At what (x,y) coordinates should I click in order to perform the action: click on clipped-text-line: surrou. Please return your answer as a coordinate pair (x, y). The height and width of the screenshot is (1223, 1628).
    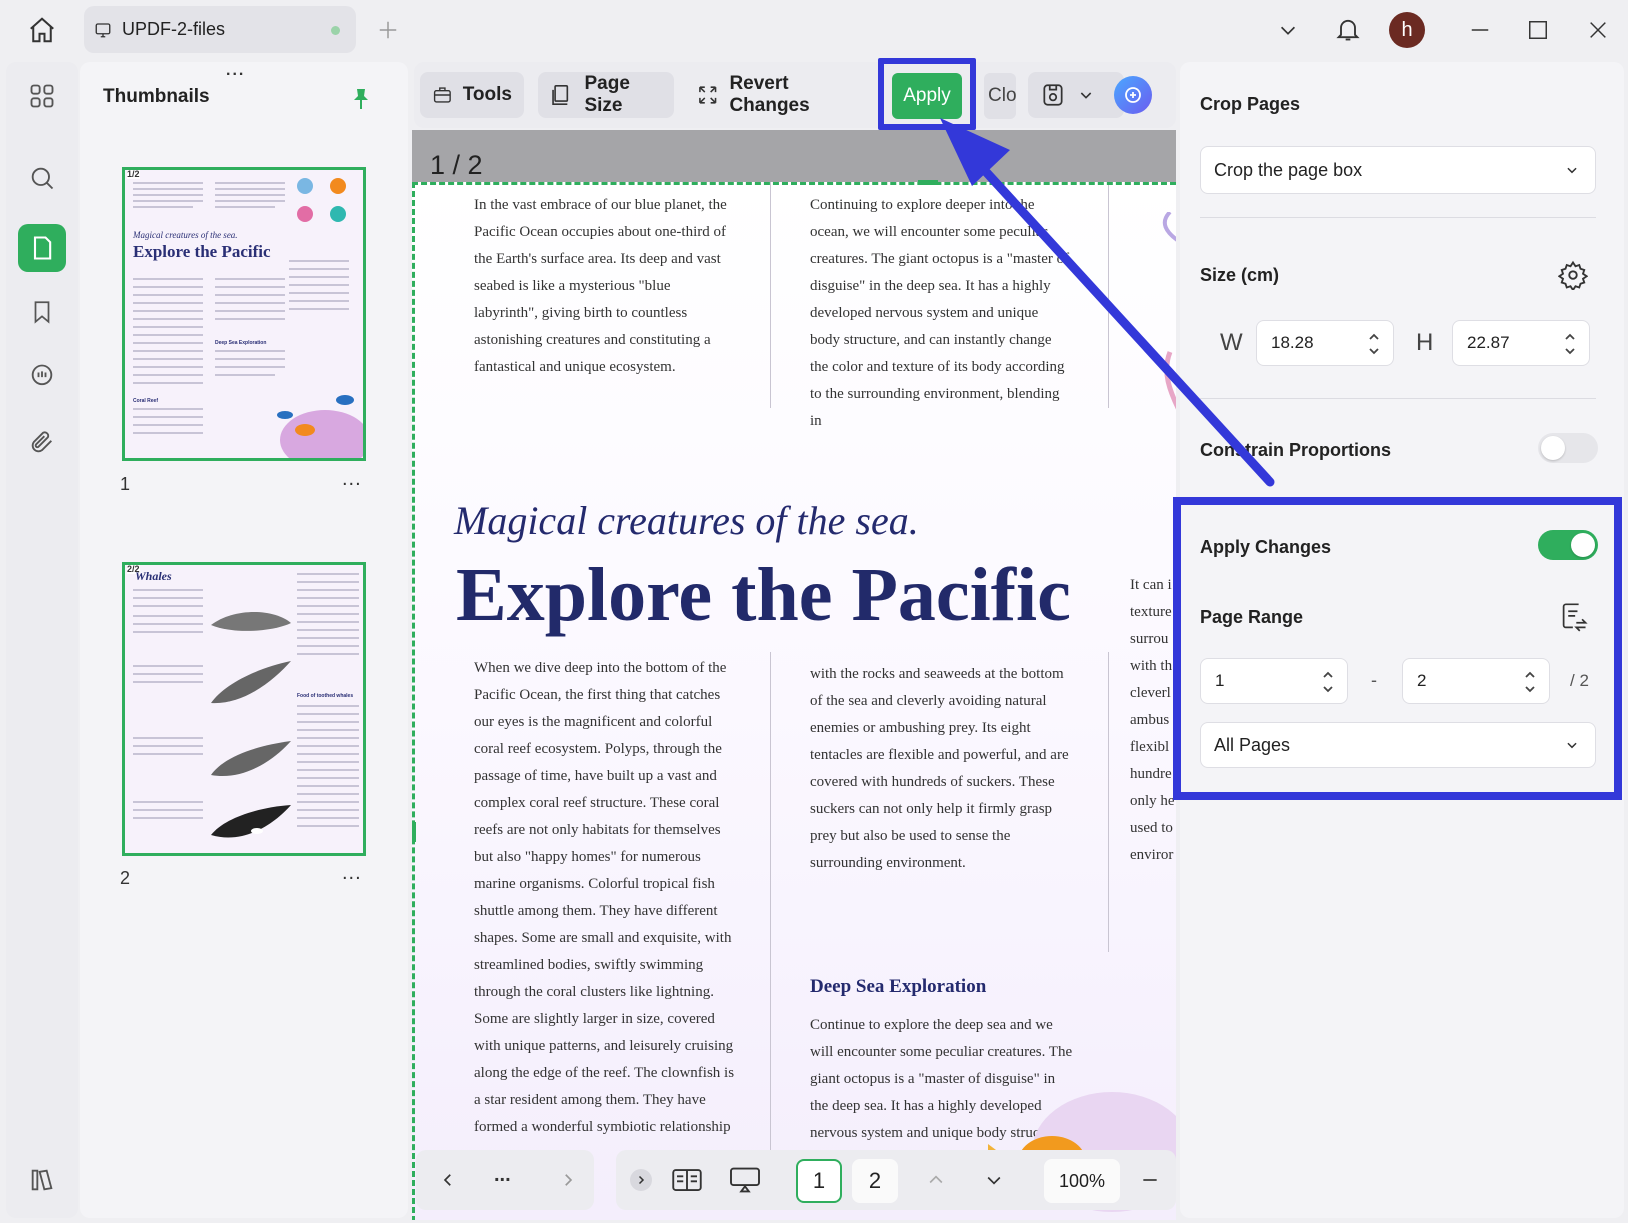
    Looking at the image, I should click on (1149, 639).